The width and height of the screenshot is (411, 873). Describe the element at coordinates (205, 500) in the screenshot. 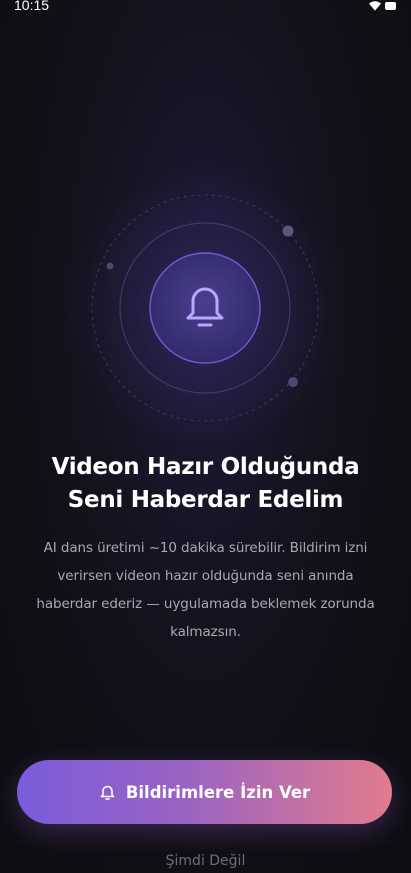

I see `title-line-2: Seni Haberdar Edelim` at that location.